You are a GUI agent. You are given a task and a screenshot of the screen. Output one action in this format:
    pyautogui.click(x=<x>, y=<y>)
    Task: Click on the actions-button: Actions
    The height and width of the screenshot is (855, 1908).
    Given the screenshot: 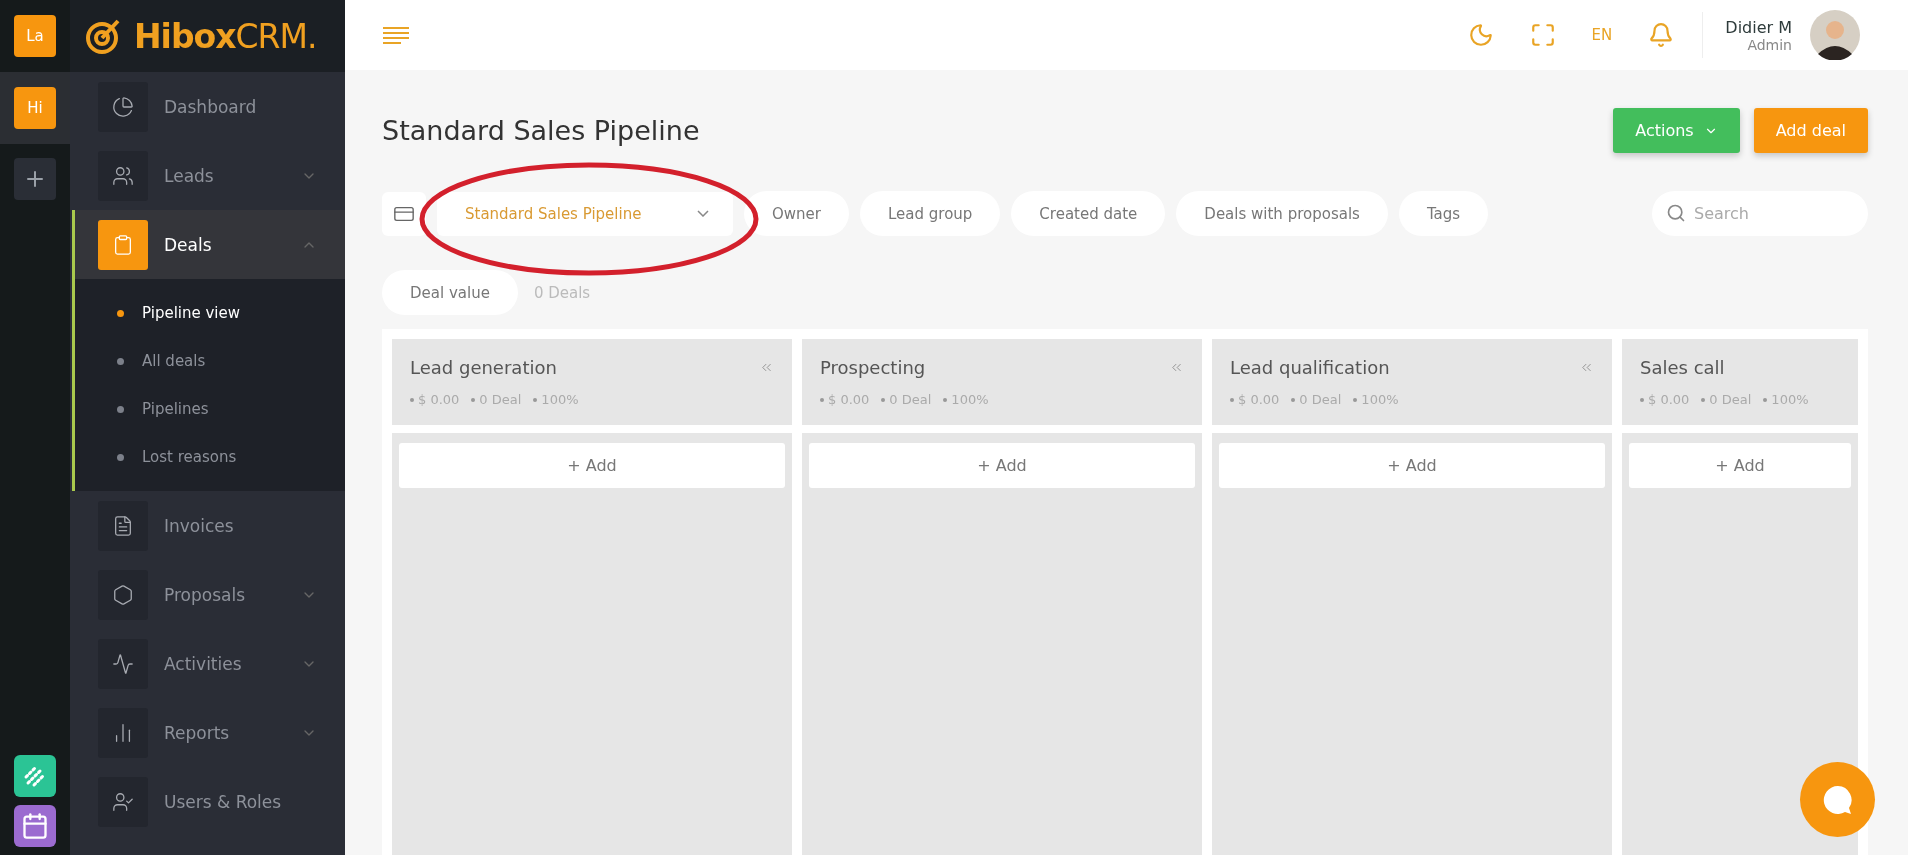 What is the action you would take?
    pyautogui.click(x=1676, y=130)
    